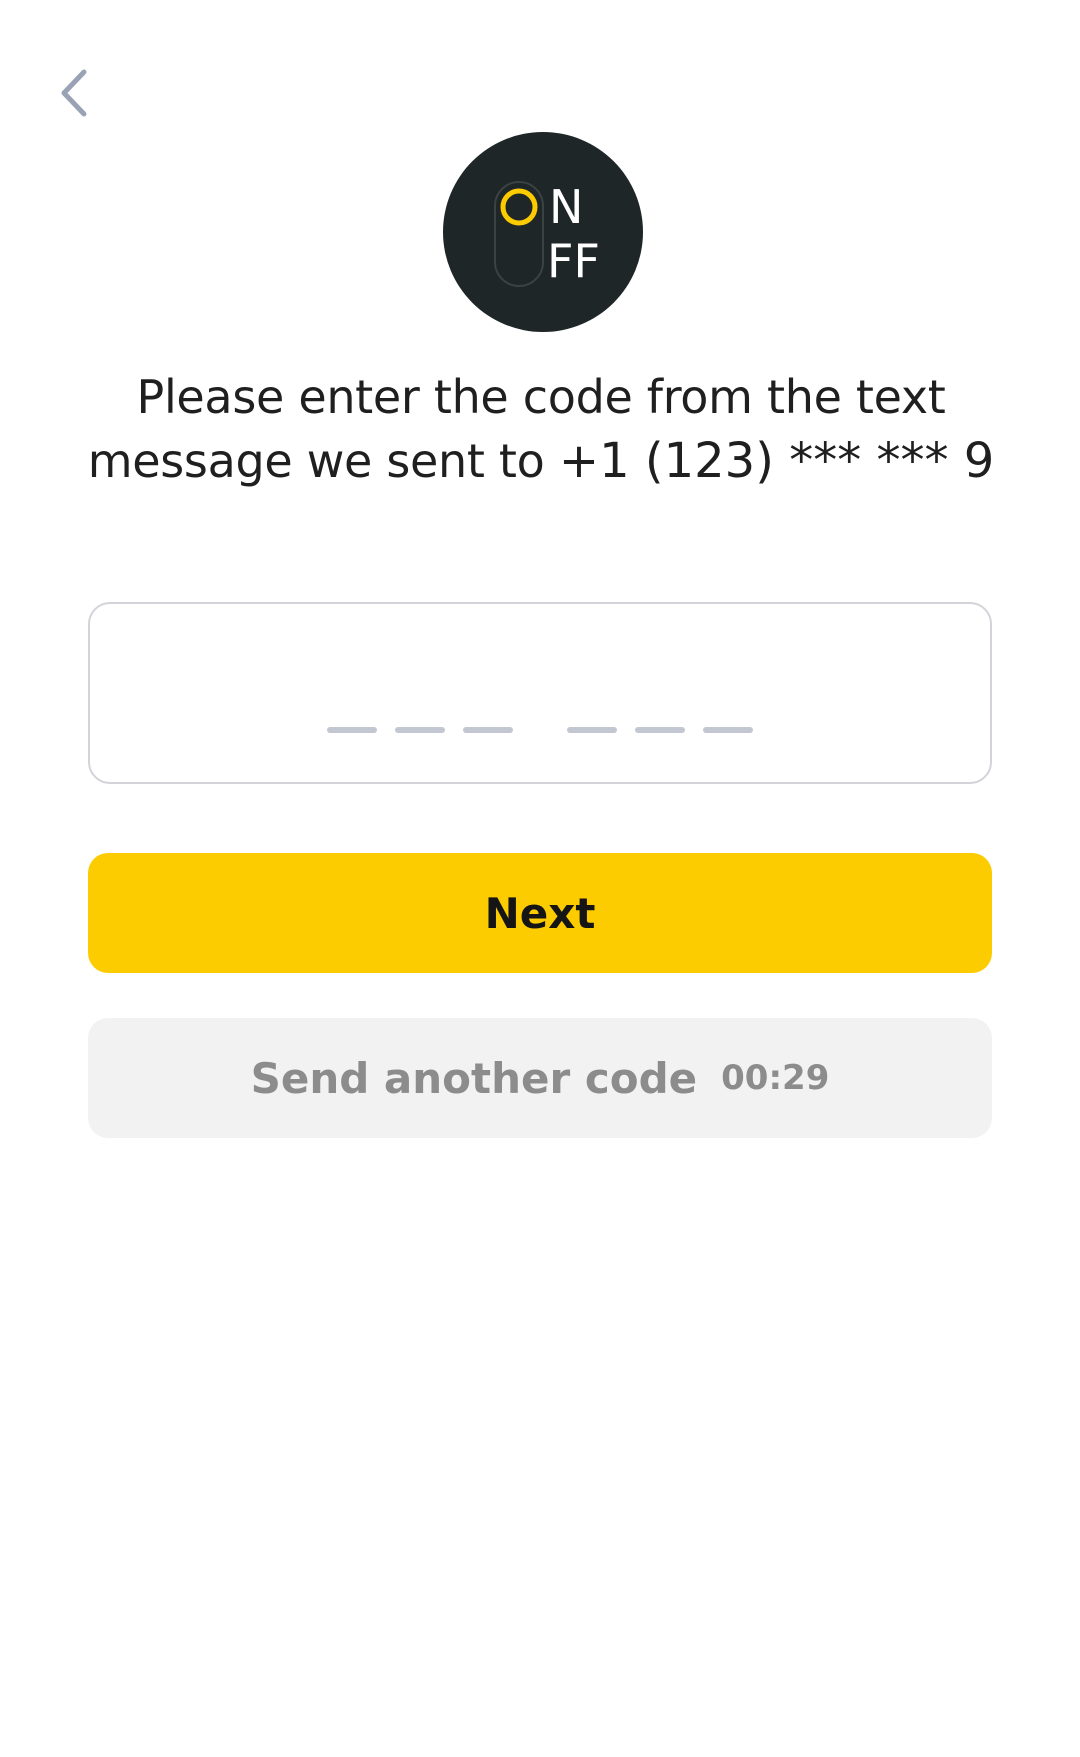 The height and width of the screenshot is (1757, 1080). Describe the element at coordinates (566, 207) in the screenshot. I see `logo-top-text: N` at that location.